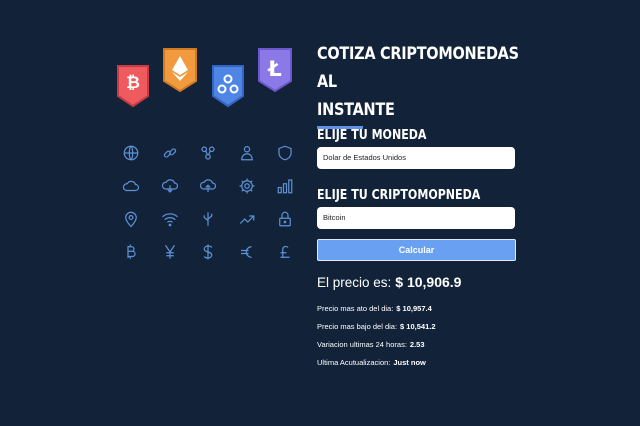 The image size is (640, 426). I want to click on link-icon, so click(170, 153).